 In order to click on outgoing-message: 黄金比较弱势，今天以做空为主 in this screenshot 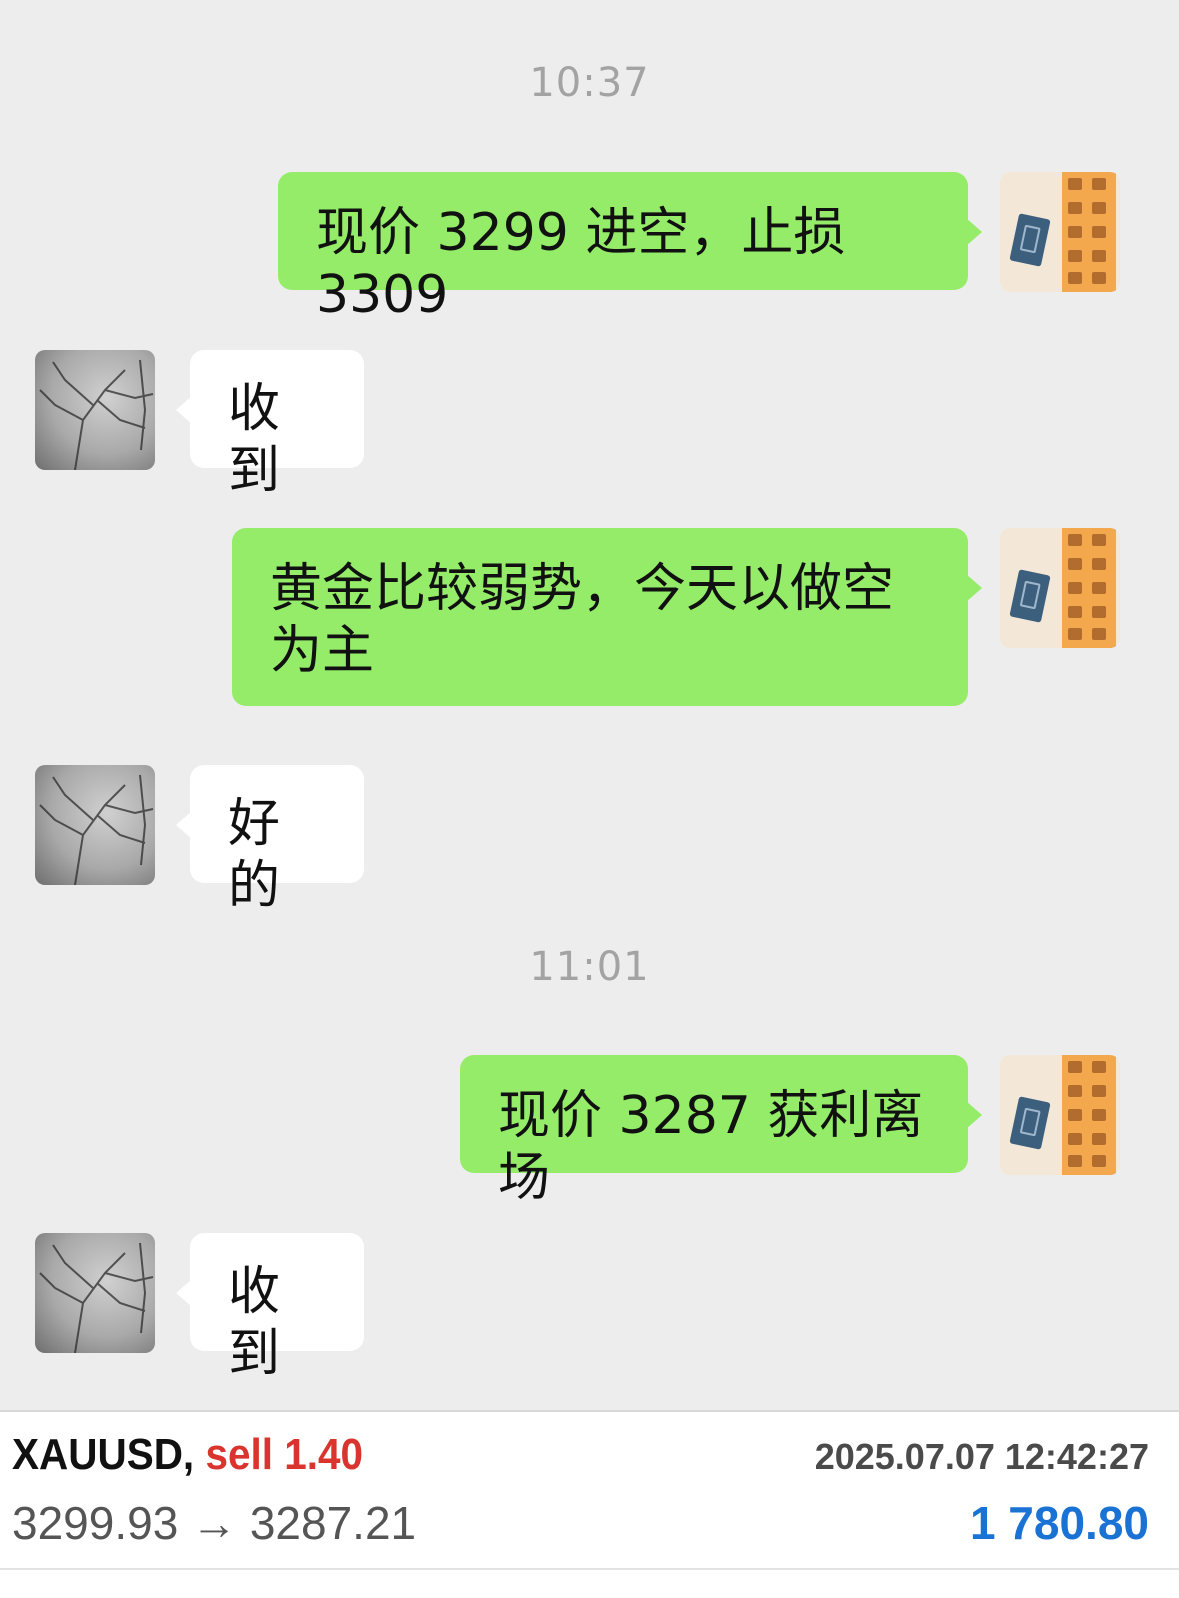, I will do `click(607, 617)`.